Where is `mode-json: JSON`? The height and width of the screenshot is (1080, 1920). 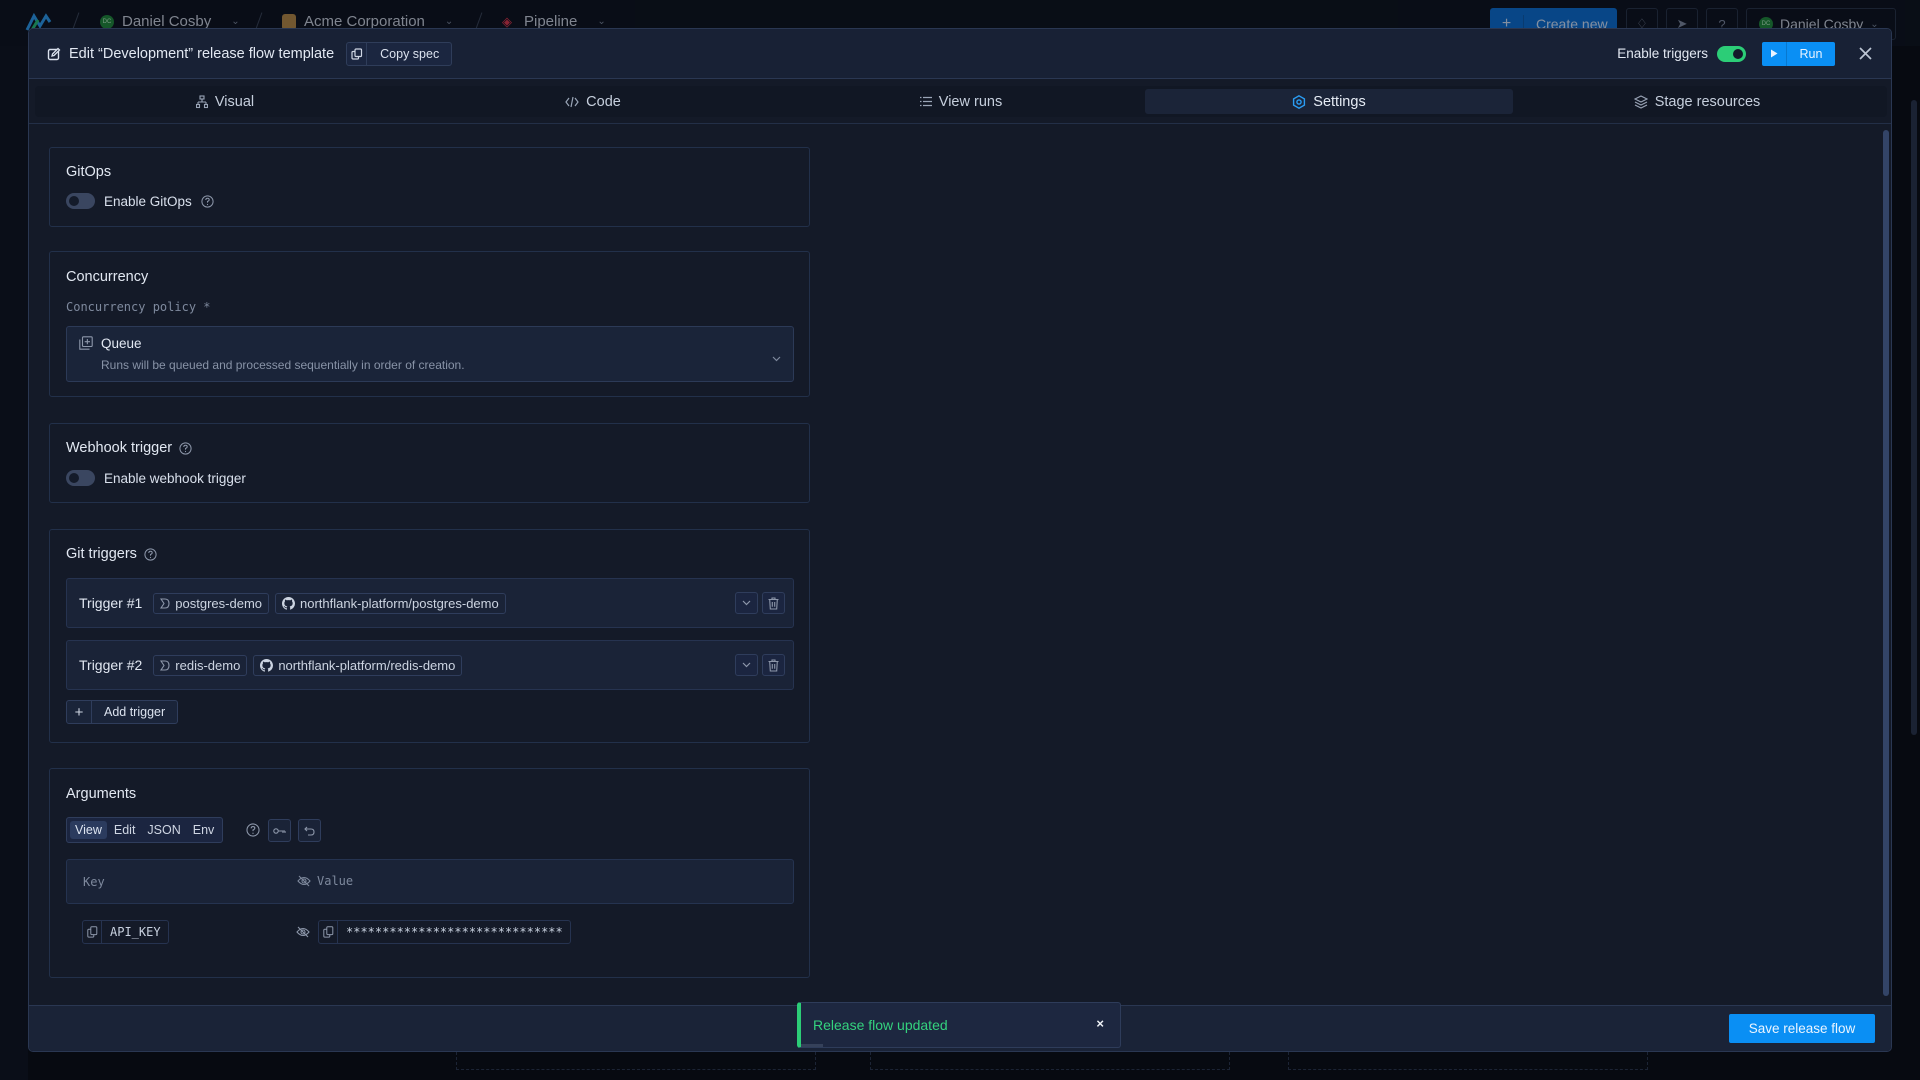 mode-json: JSON is located at coordinates (163, 830).